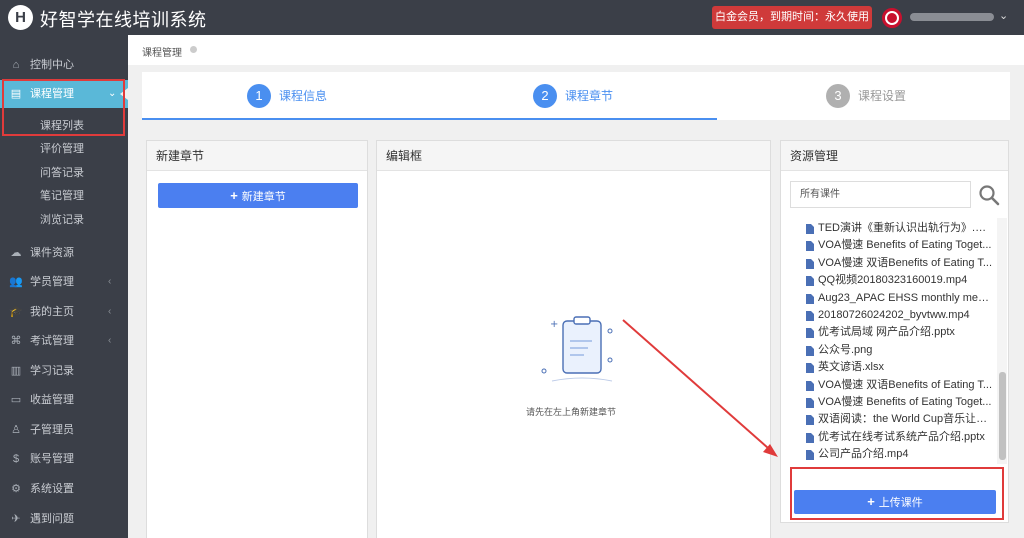  What do you see at coordinates (1003, 15) in the screenshot?
I see `chevron-down-icon: ⌄` at bounding box center [1003, 15].